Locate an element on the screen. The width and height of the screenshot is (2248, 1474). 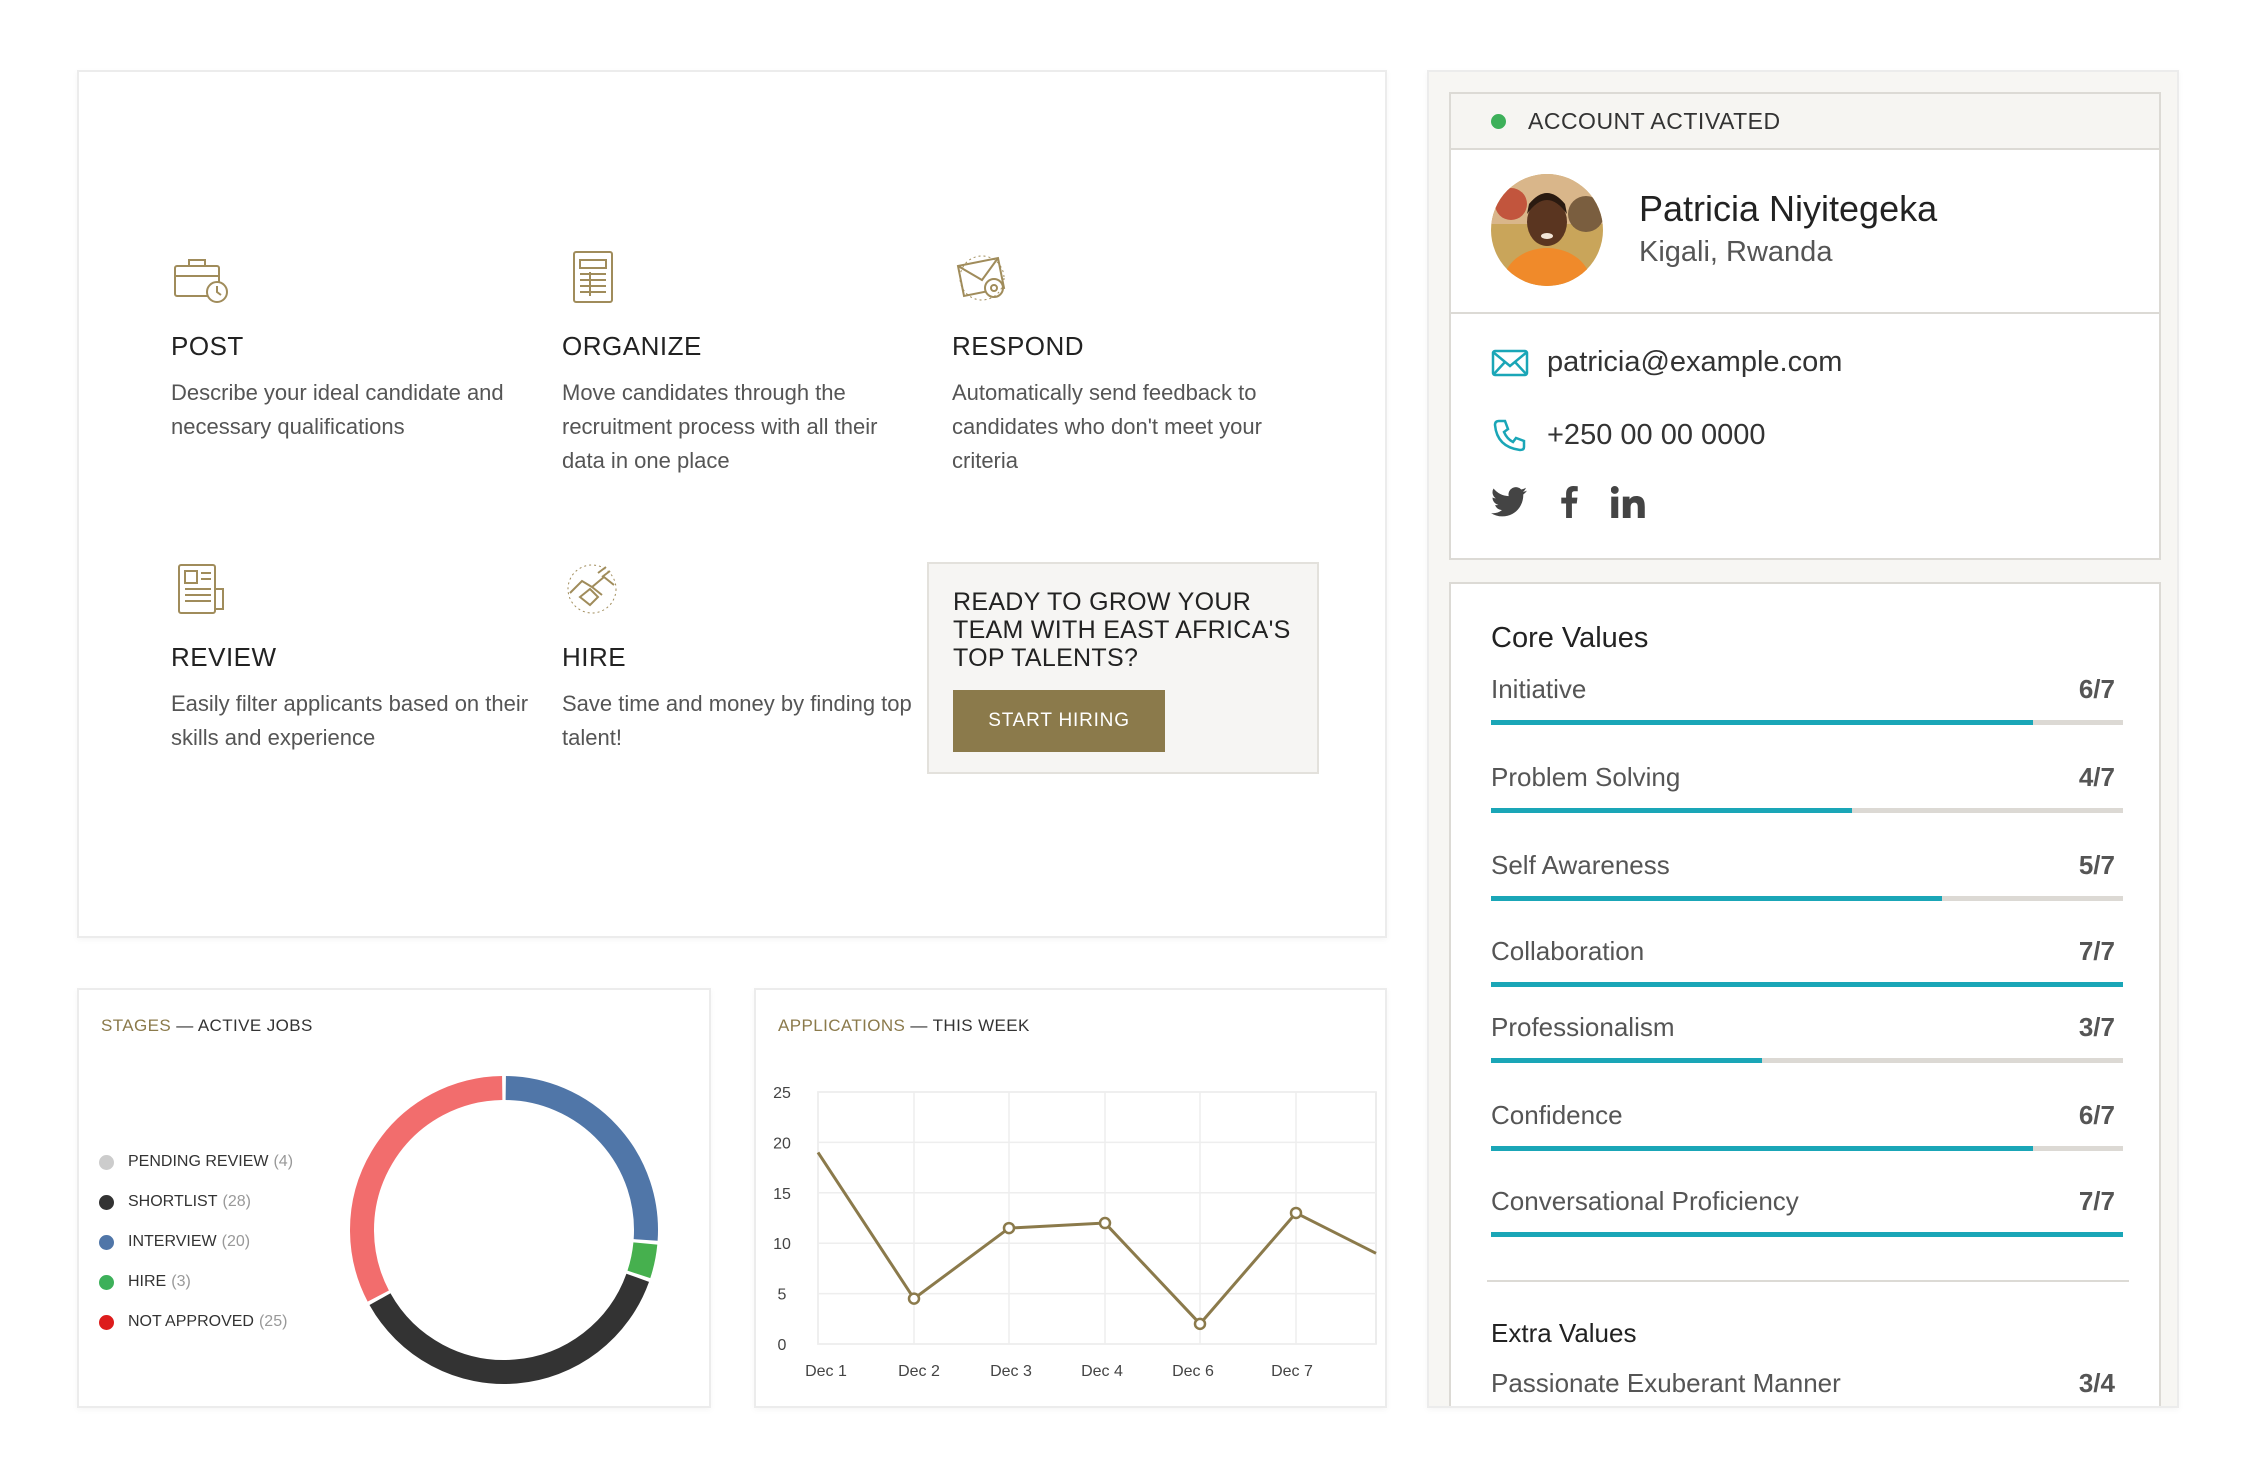
legend-label: PENDING REVIEW is located at coordinates (198, 1161).